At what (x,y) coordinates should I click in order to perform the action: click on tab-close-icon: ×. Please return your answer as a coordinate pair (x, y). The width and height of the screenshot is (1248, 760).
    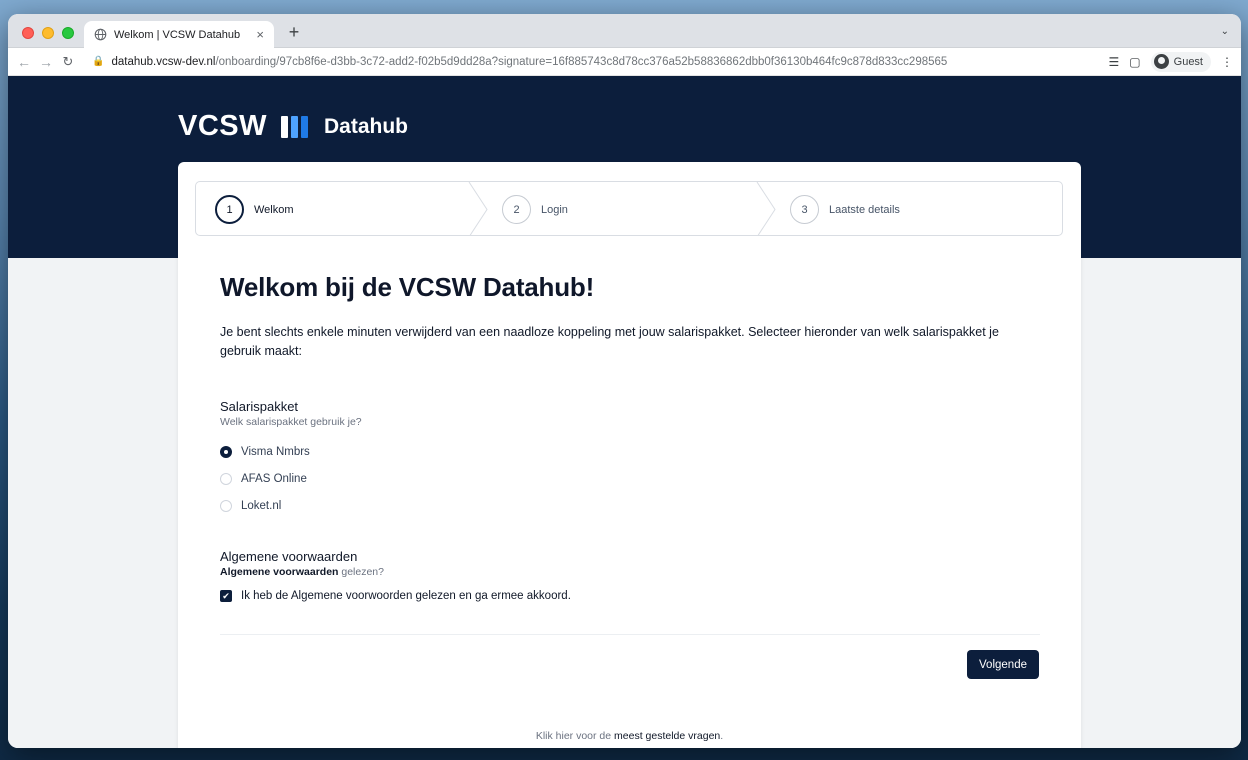
    Looking at the image, I should click on (260, 34).